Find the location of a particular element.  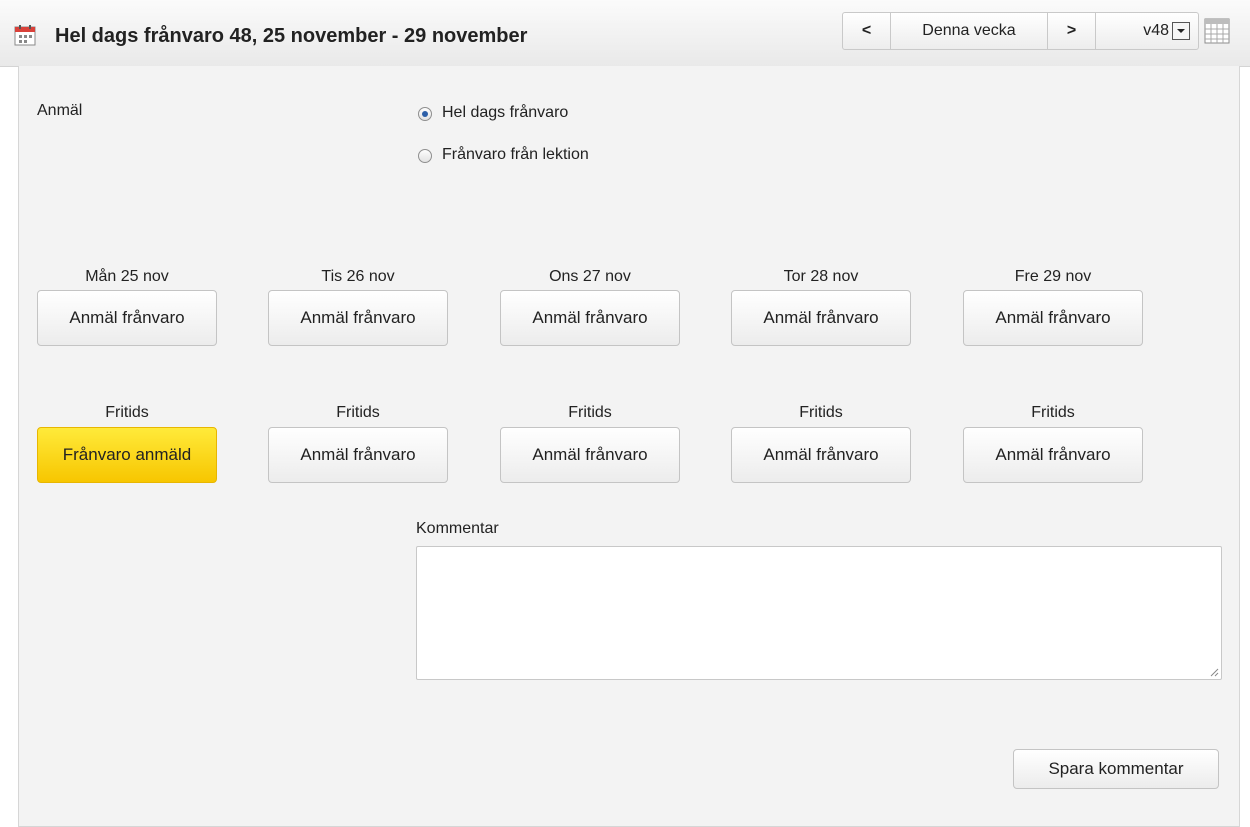

day-label-fri: Fre 29 nov is located at coordinates (1053, 276).